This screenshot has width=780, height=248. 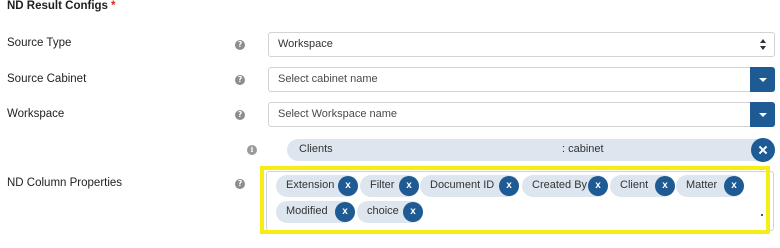 What do you see at coordinates (252, 150) in the screenshot?
I see `info-icon: i` at bounding box center [252, 150].